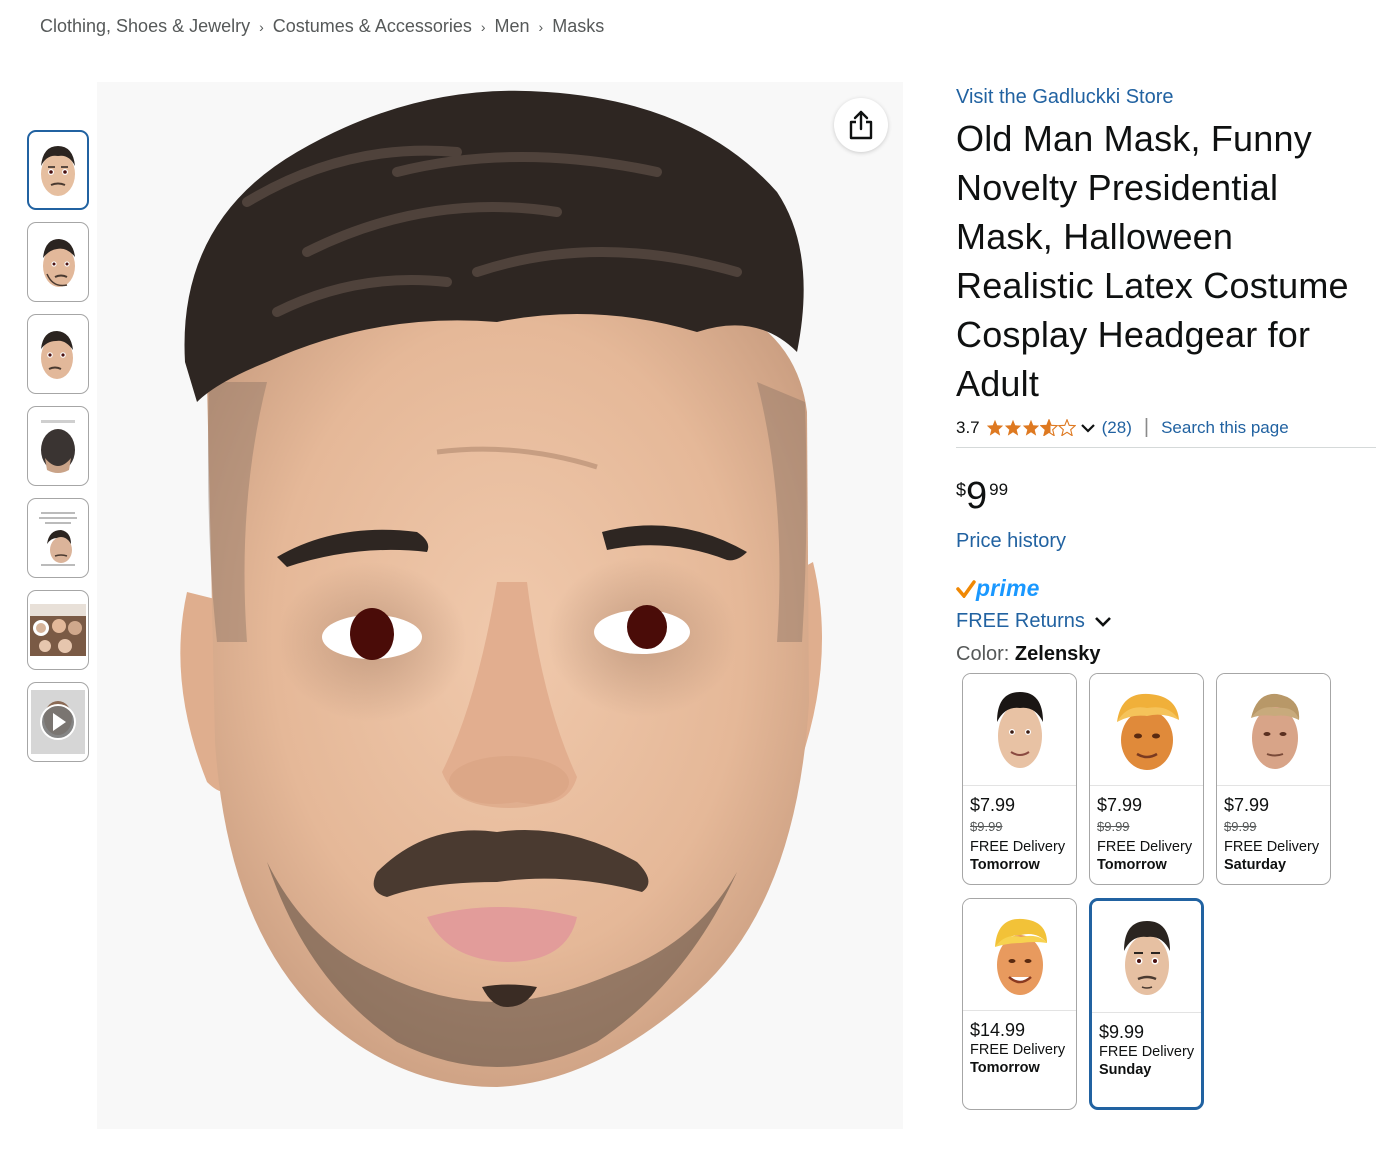 The width and height of the screenshot is (1400, 1162). I want to click on half-star-icon, so click(1048, 427).